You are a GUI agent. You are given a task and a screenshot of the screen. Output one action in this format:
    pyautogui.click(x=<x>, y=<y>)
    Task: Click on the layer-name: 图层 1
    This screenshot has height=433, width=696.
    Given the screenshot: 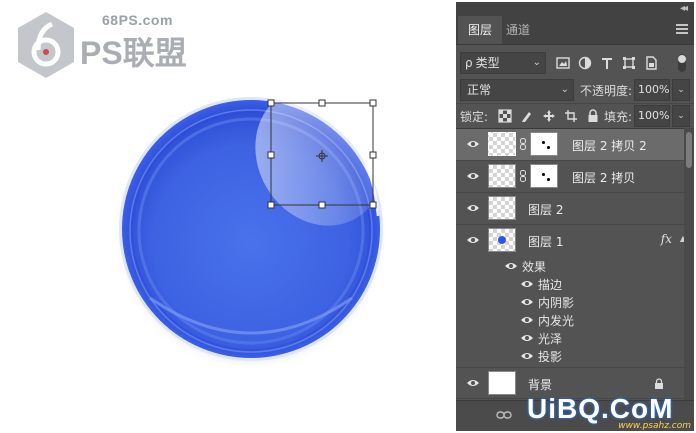 What is the action you would take?
    pyautogui.click(x=545, y=241)
    